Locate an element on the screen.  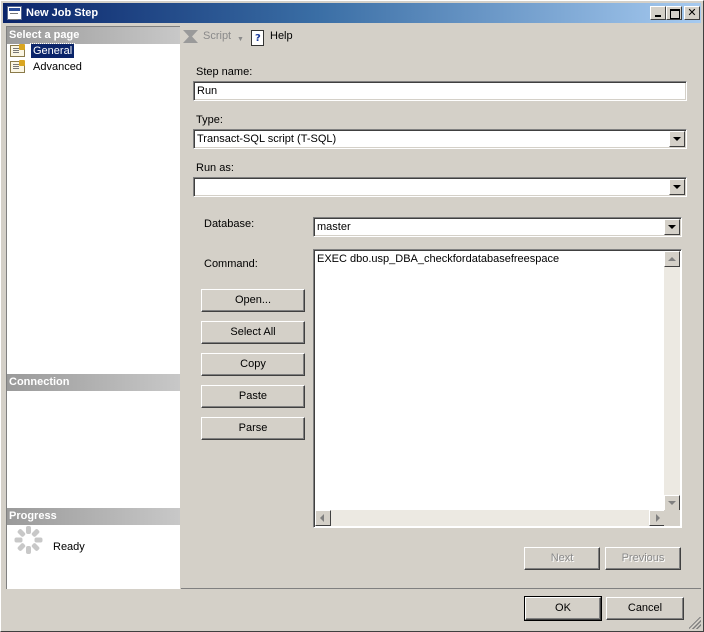
connection-section is located at coordinates (93, 449).